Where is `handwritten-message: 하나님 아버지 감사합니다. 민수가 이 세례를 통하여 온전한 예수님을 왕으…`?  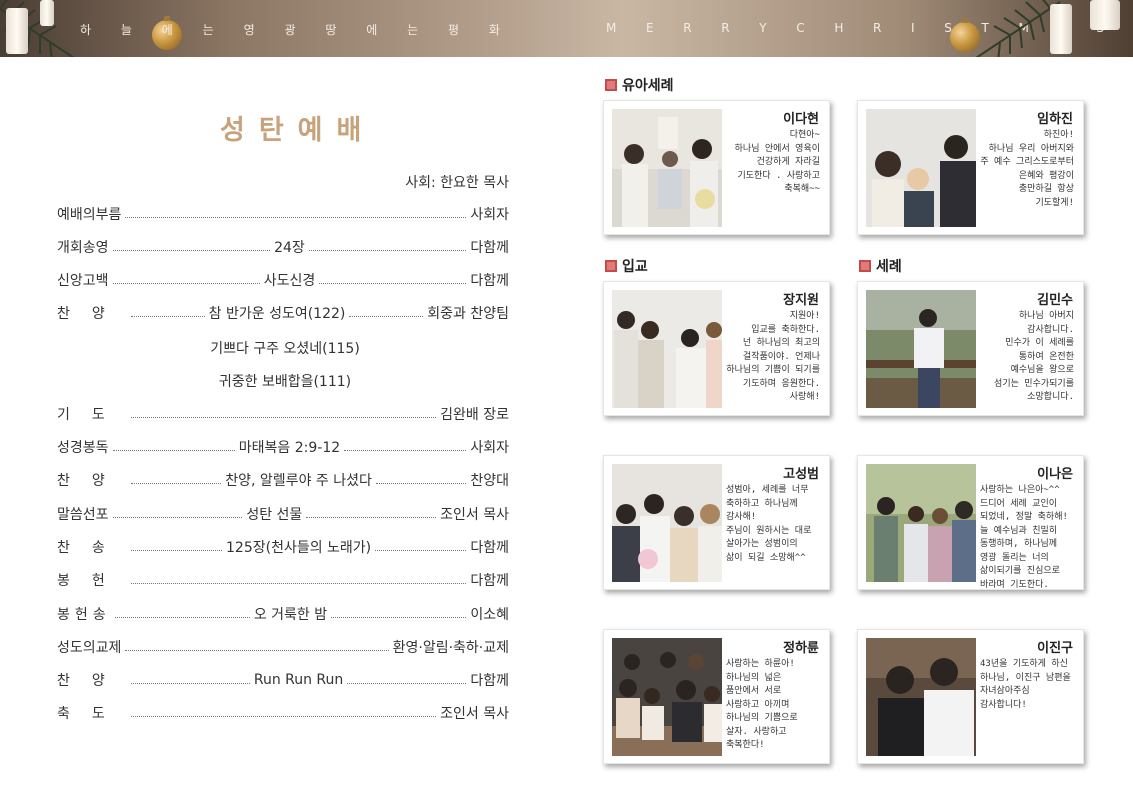
handwritten-message: 하나님 아버지 감사합니다. 민수가 이 세례를 통하여 온전한 예수님을 왕으… is located at coordinates (1034, 356).